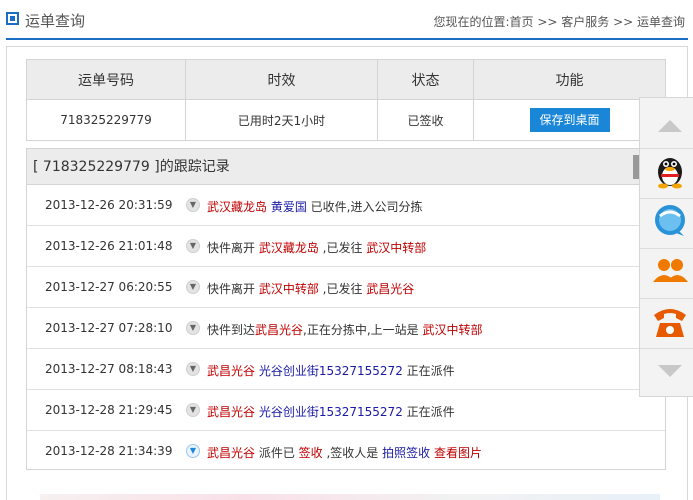 The image size is (693, 500). Describe the element at coordinates (352, 453) in the screenshot. I see `record-text: ,签收人是` at that location.